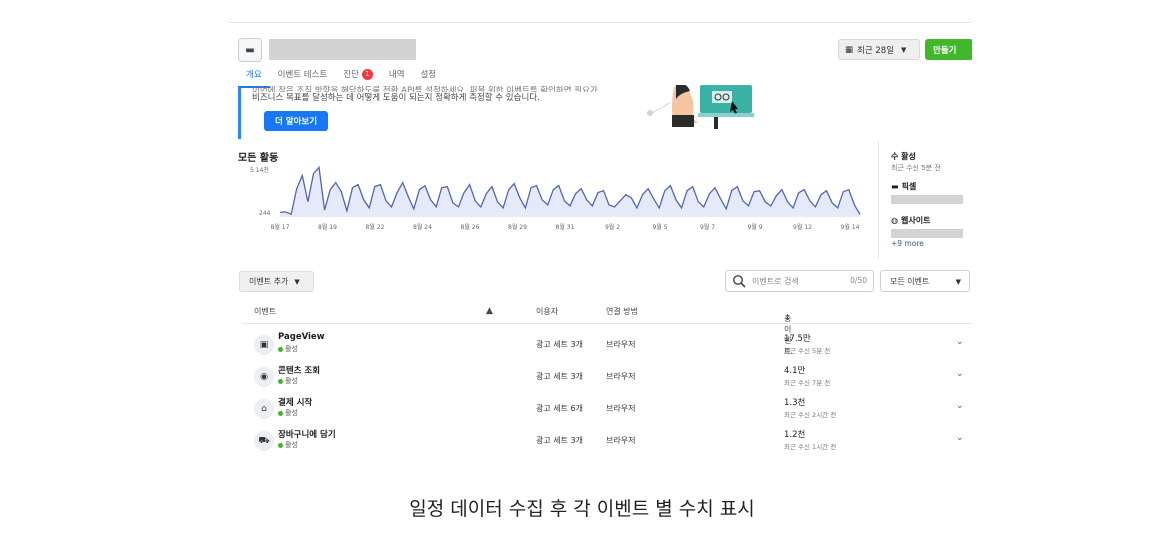 Image resolution: width=1164 pixels, height=538 pixels. I want to click on website-source: ◍ 웹사이트, so click(910, 220).